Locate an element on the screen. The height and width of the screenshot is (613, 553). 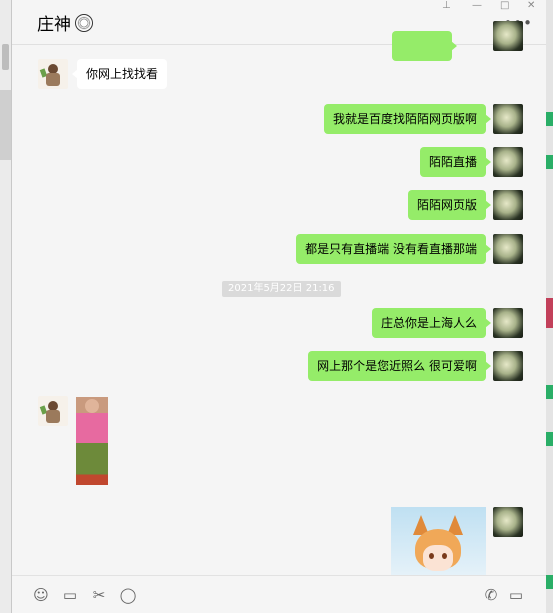
left-panel-edge is located at coordinates (5, 125).